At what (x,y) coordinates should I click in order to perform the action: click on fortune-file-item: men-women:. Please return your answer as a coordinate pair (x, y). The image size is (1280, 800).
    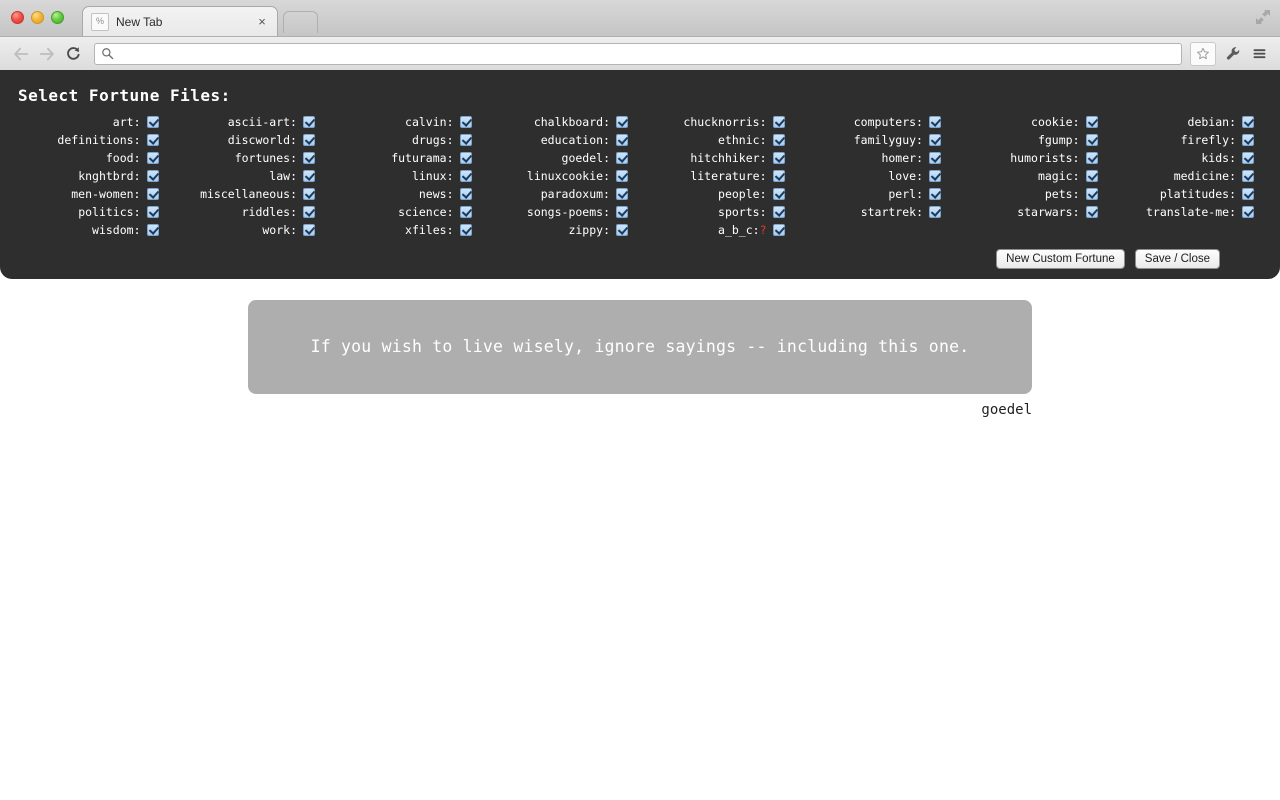
    Looking at the image, I should click on (92, 194).